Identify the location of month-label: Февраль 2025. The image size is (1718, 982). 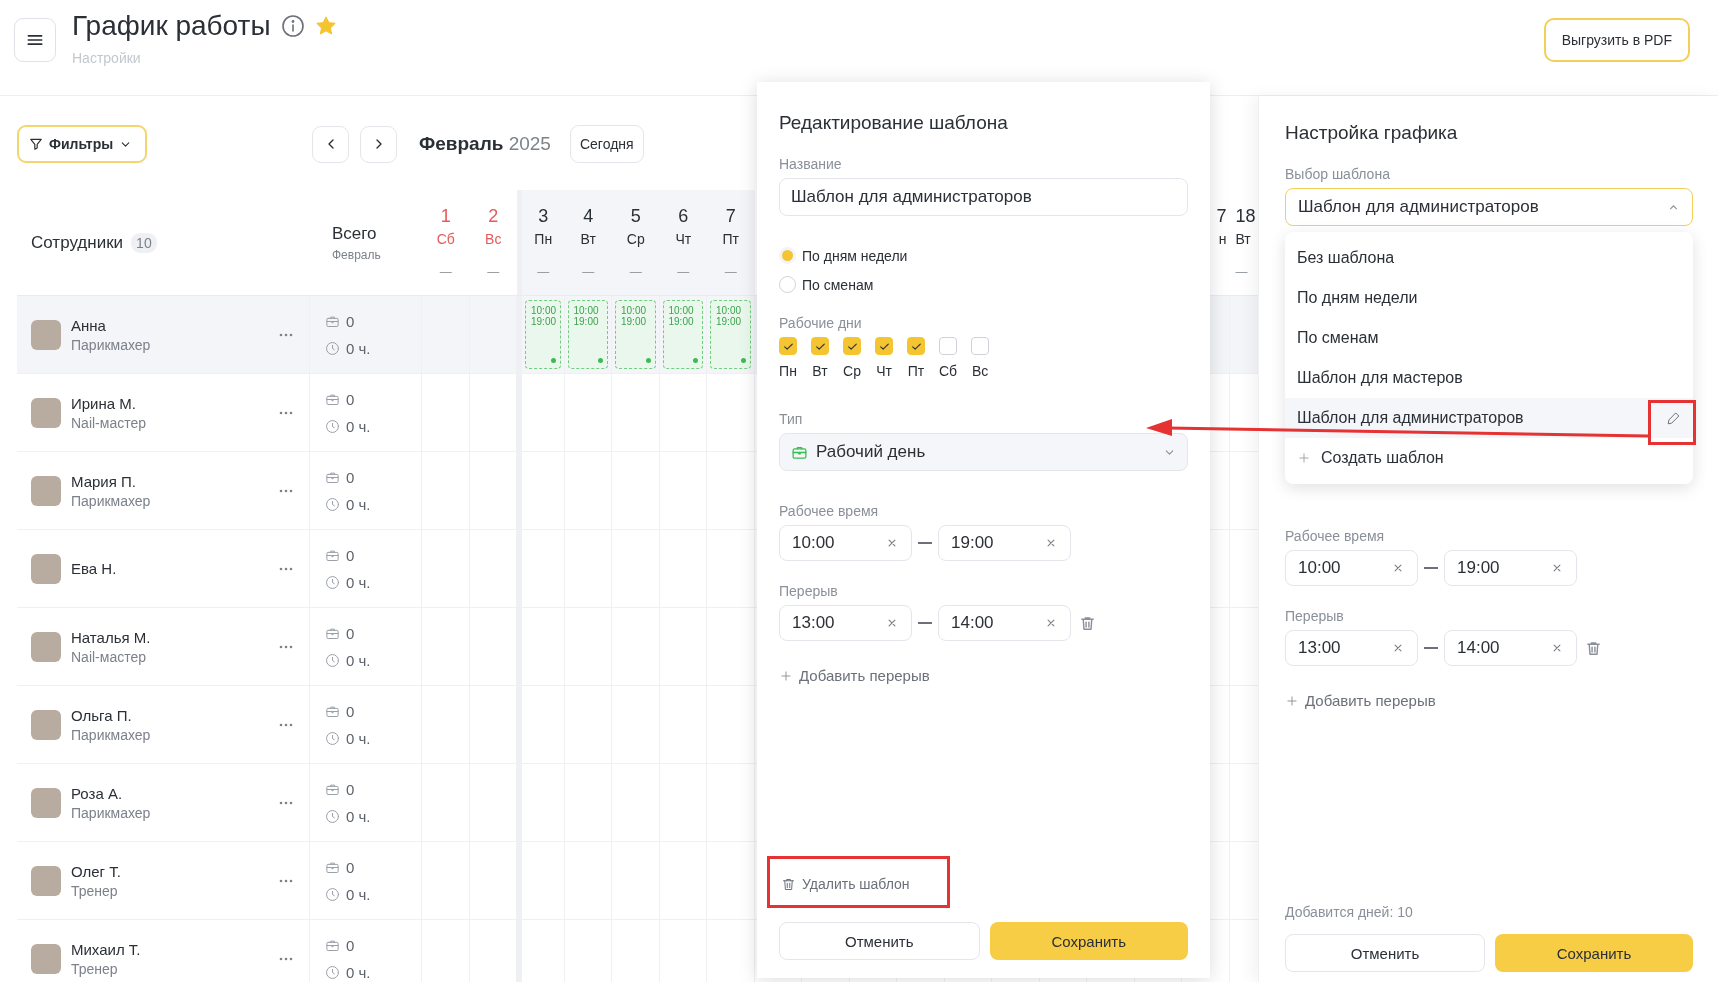
(485, 144).